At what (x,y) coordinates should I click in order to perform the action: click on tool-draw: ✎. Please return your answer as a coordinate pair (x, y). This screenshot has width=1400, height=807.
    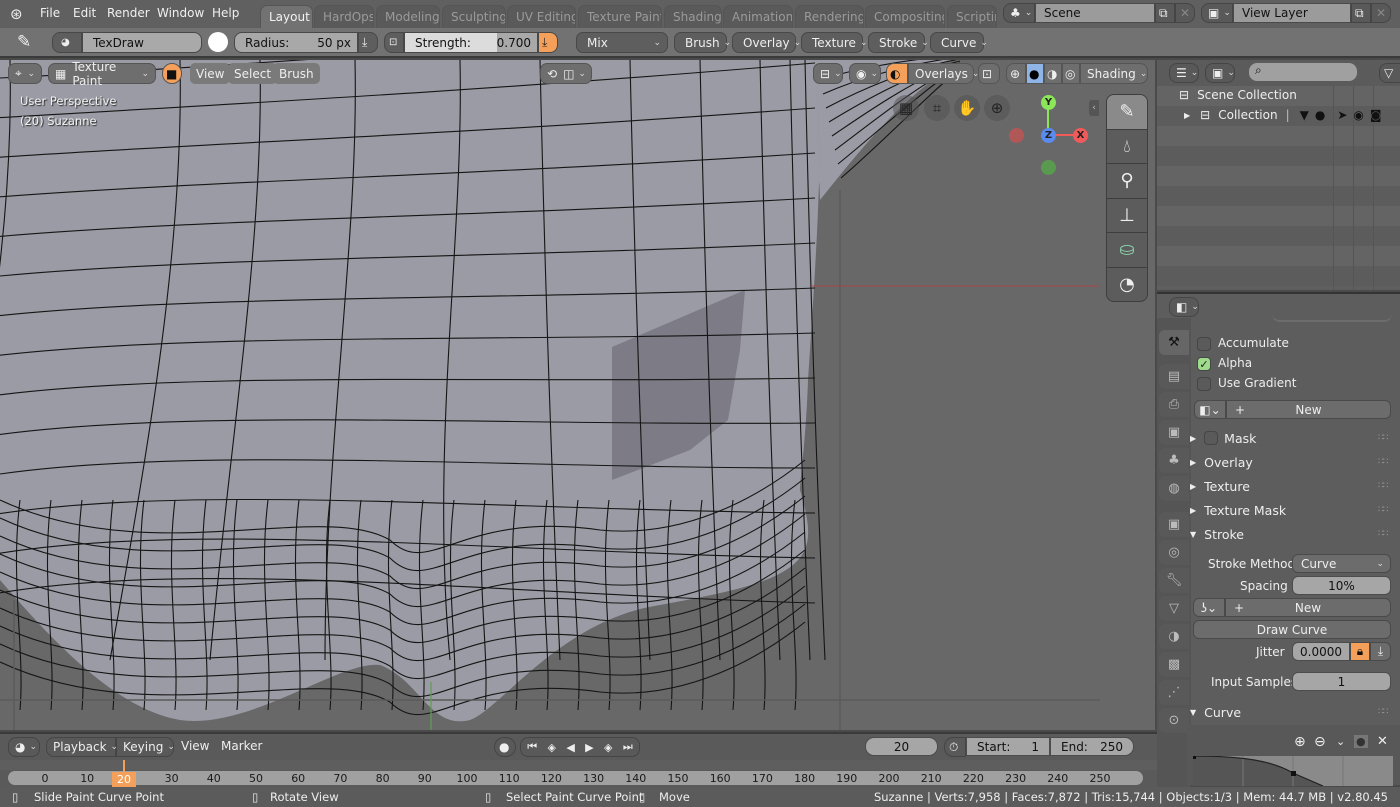
    Looking at the image, I should click on (1127, 112).